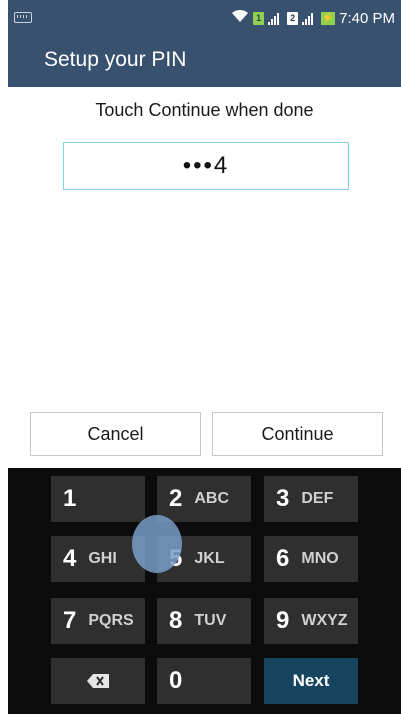  Describe the element at coordinates (328, 18) in the screenshot. I see `battery-icon: ⚡` at that location.